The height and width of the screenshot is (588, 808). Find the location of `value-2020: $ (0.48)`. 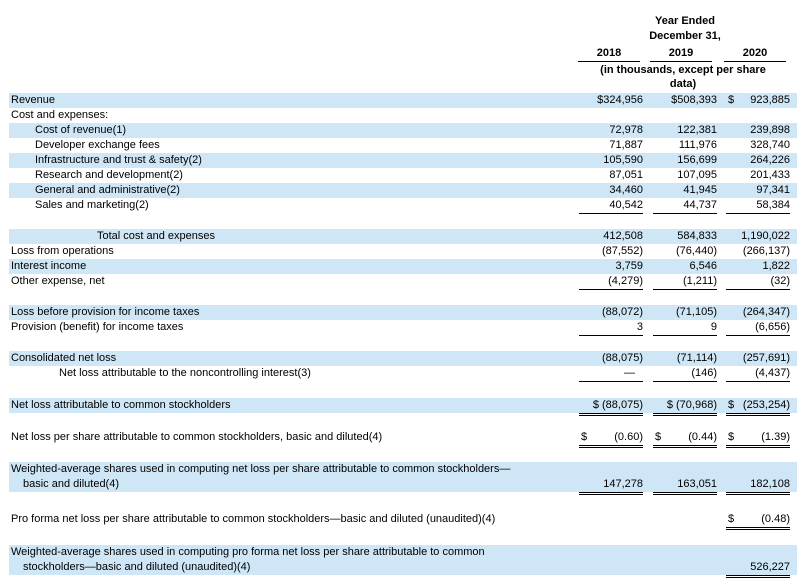

value-2020: $ (0.48) is located at coordinates (758, 521).